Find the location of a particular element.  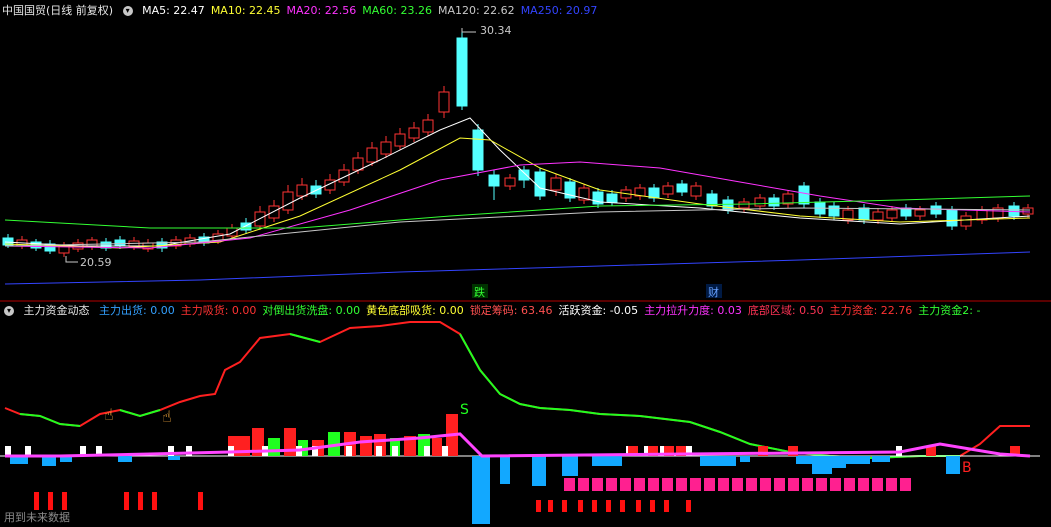

indicator-toggle-icon: ▾ is located at coordinates (9, 311).